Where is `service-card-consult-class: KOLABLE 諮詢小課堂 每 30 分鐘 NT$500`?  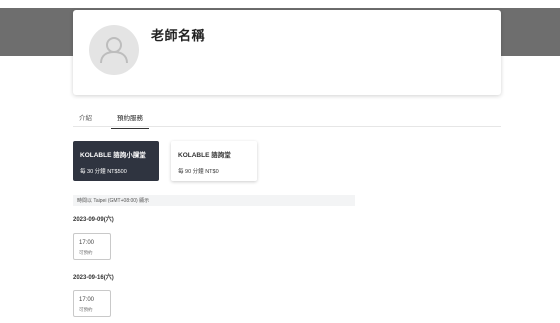
service-card-consult-class: KOLABLE 諮詢小課堂 每 30 分鐘 NT$500 is located at coordinates (116, 161).